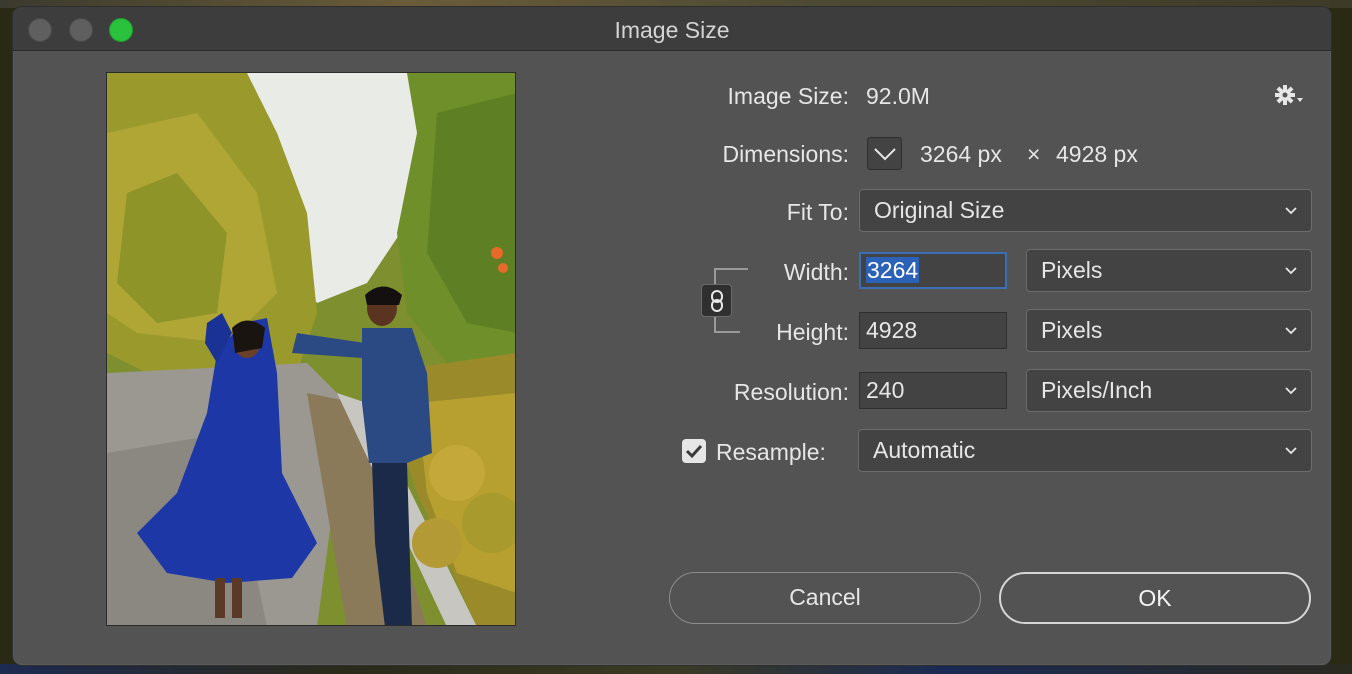 This screenshot has width=1352, height=674. Describe the element at coordinates (893, 270) in the screenshot. I see `width-value: 3264` at that location.